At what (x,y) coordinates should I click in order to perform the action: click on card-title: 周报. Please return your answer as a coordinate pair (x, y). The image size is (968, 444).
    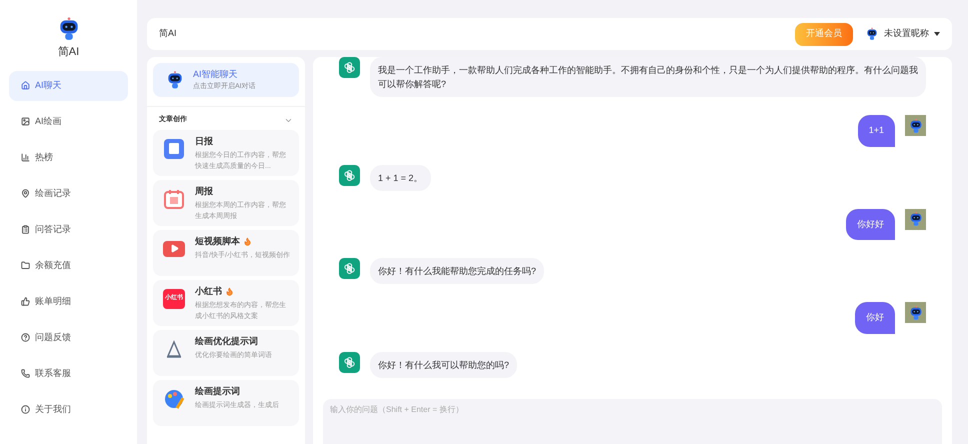
    Looking at the image, I should click on (204, 191).